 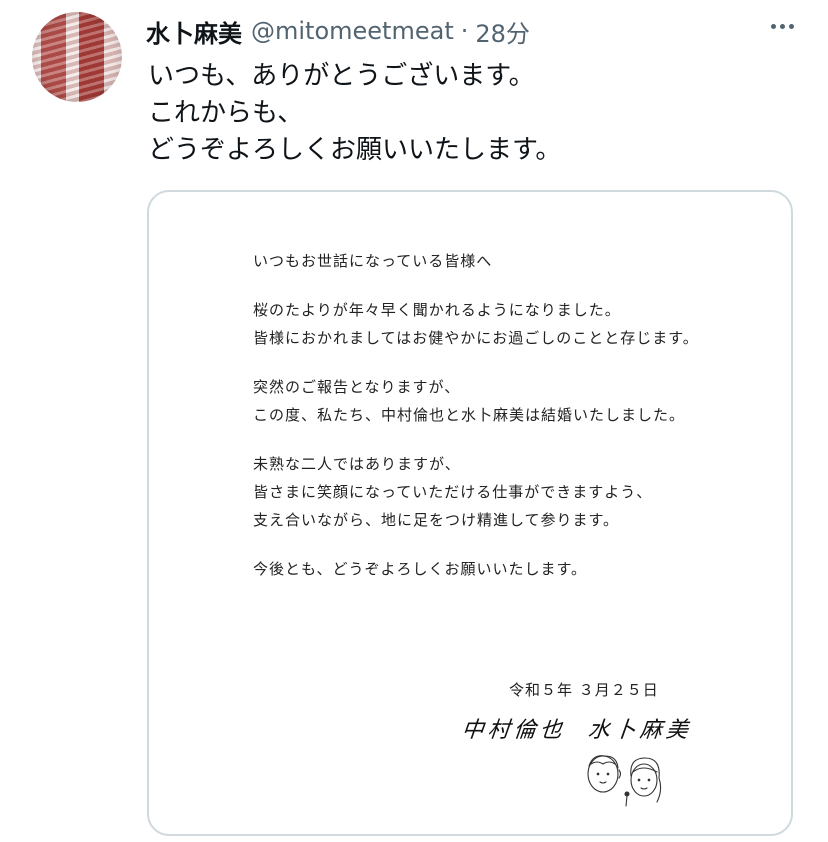 I want to click on tweet-line: これからも、, so click(x=226, y=113).